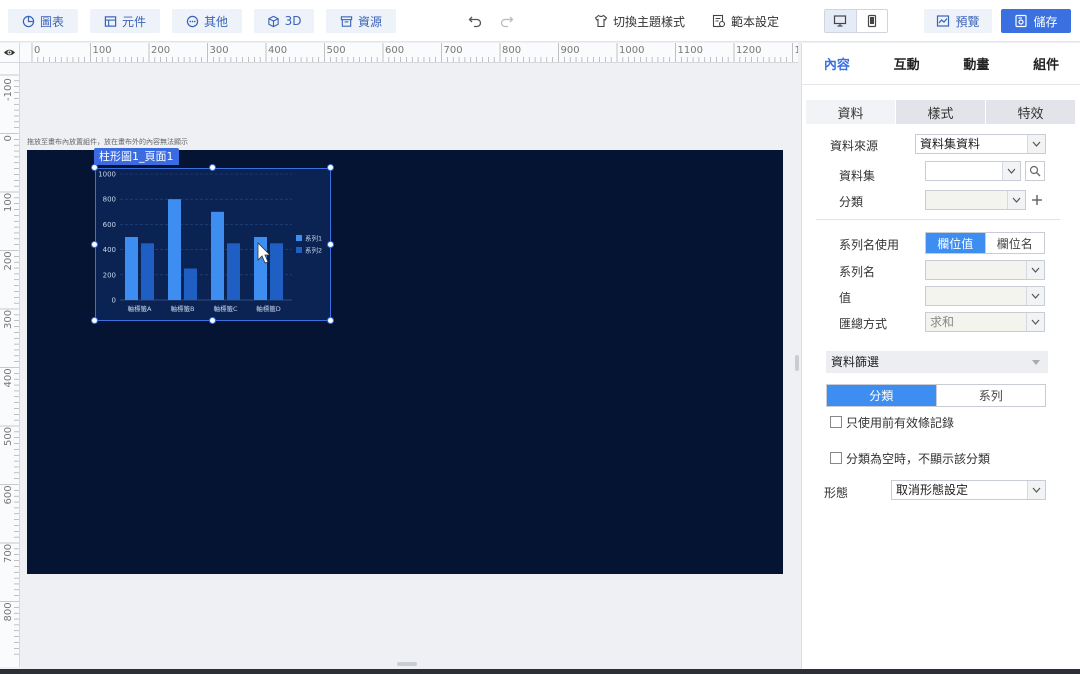  What do you see at coordinates (990, 395) in the screenshot?
I see `filter-tab-series: 系列` at bounding box center [990, 395].